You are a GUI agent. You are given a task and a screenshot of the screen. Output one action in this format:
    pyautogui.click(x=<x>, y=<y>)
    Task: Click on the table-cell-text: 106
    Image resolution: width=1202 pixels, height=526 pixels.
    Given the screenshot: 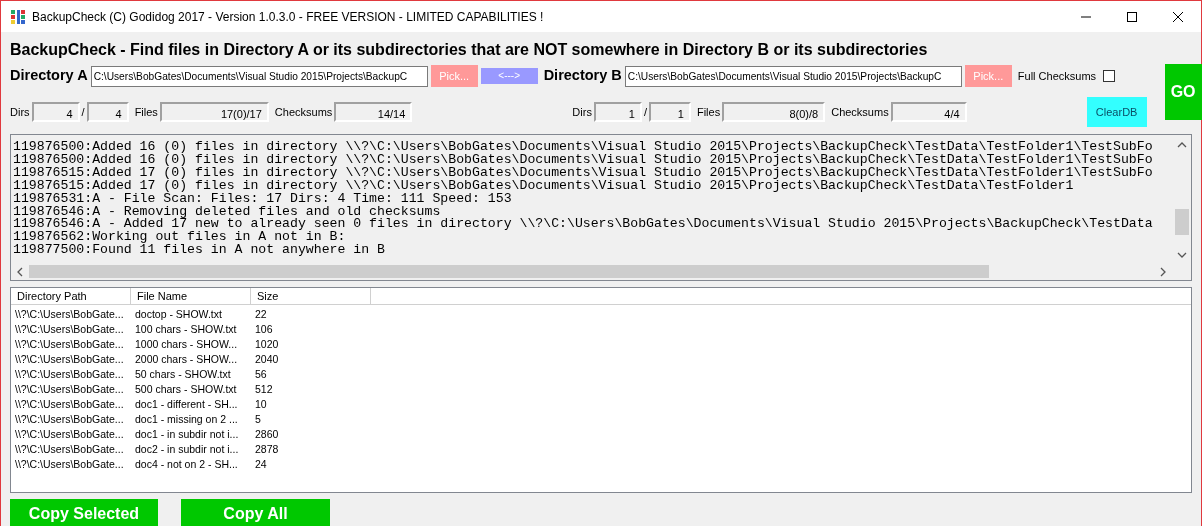 What is the action you would take?
    pyautogui.click(x=264, y=329)
    